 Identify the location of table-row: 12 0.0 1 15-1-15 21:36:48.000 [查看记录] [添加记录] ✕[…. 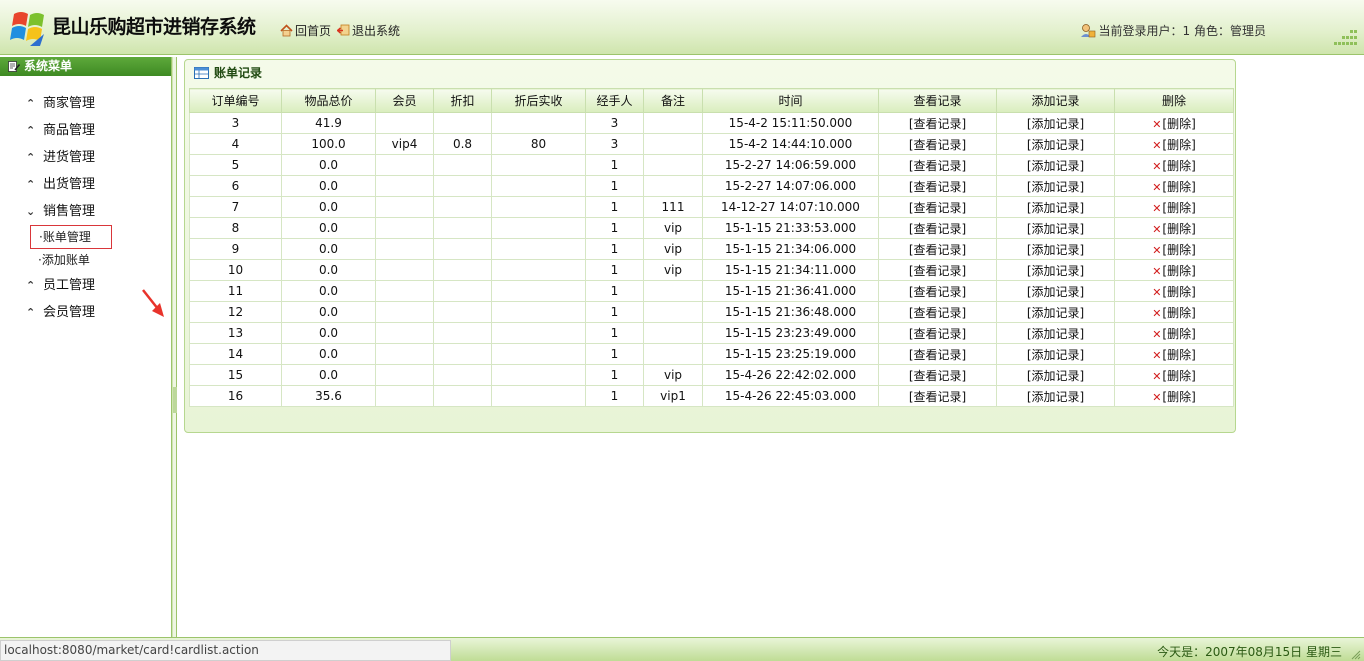
(711, 312).